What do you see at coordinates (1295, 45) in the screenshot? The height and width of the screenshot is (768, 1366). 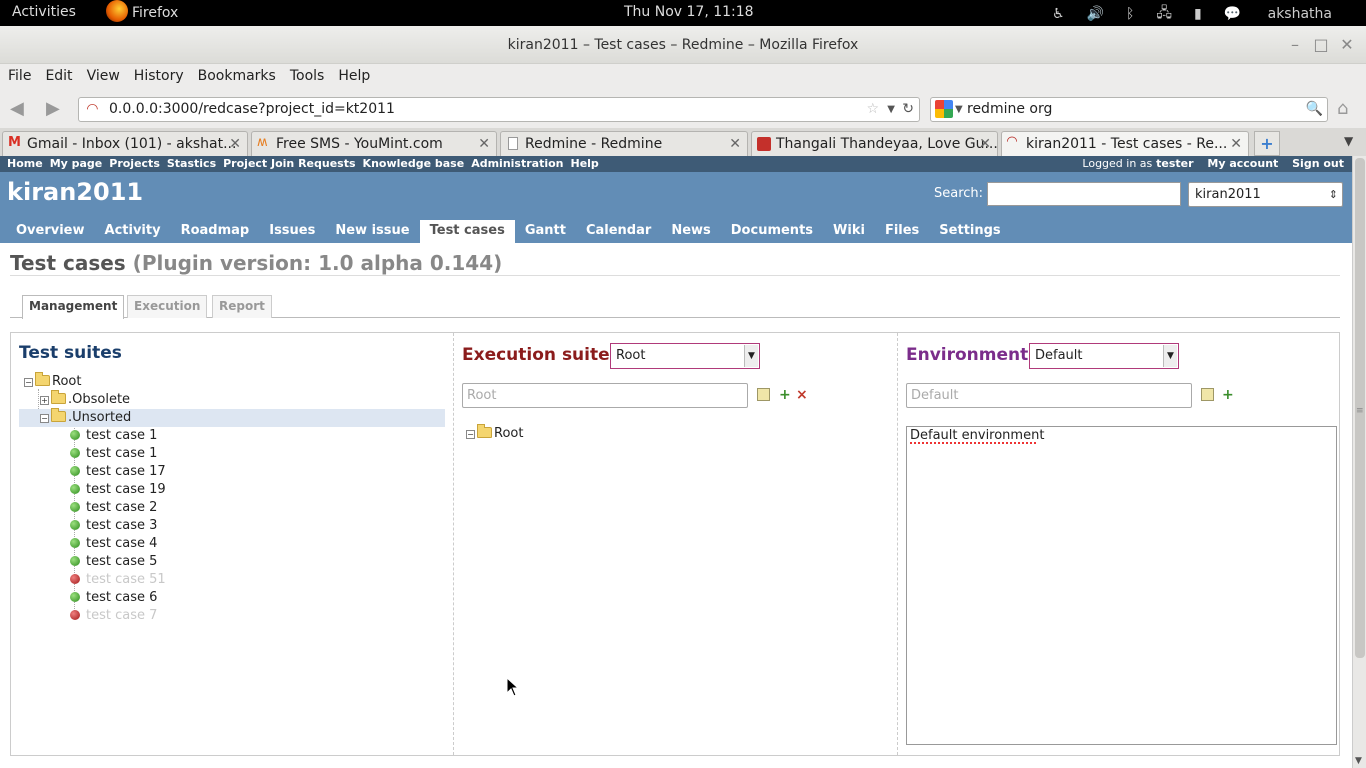 I see `minimize-icon: –` at bounding box center [1295, 45].